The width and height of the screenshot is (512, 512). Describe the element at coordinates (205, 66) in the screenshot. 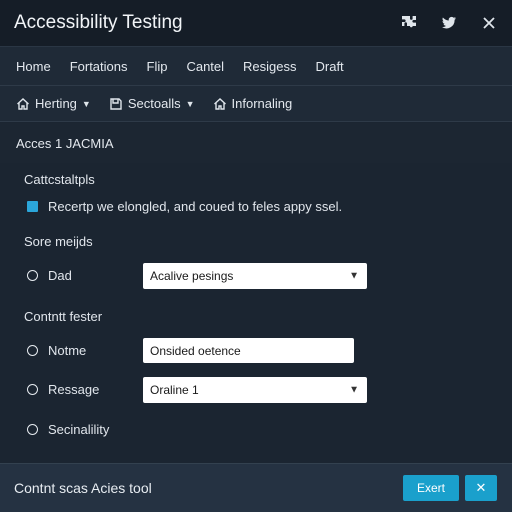

I see `nav-item-cantel: Cantel` at that location.